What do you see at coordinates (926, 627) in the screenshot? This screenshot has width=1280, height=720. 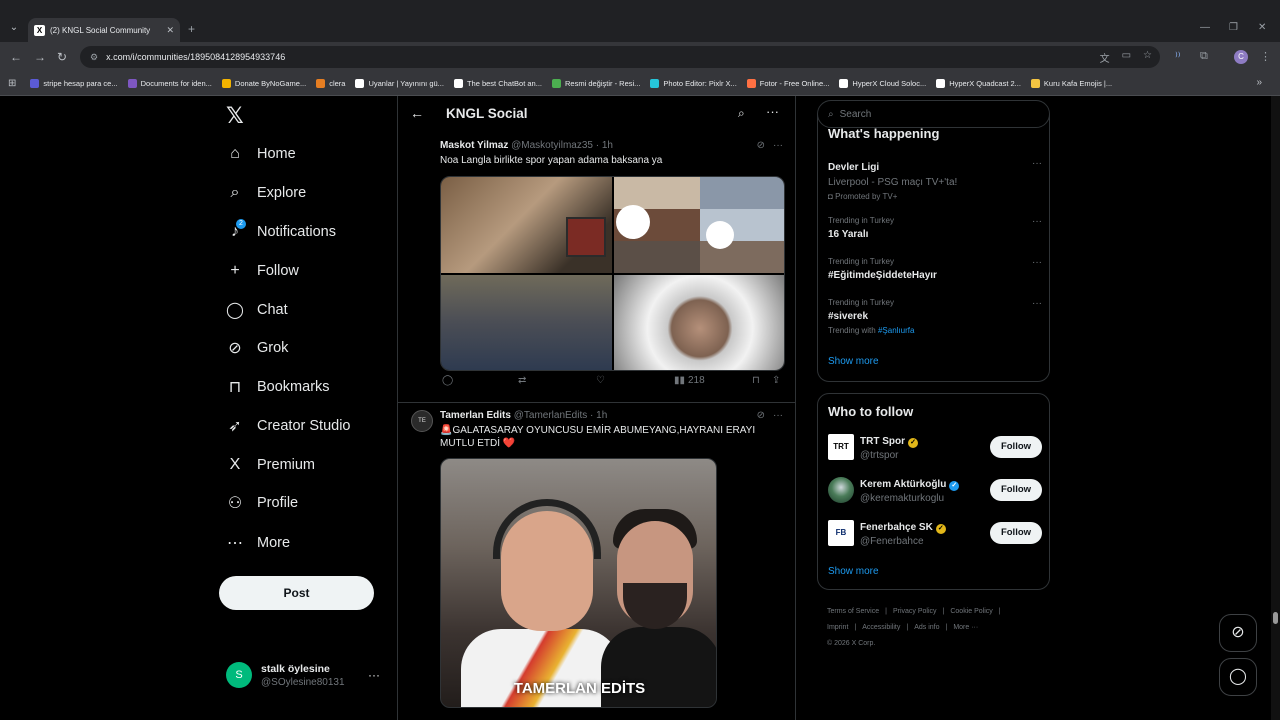 I see `footer-link: Ads info` at bounding box center [926, 627].